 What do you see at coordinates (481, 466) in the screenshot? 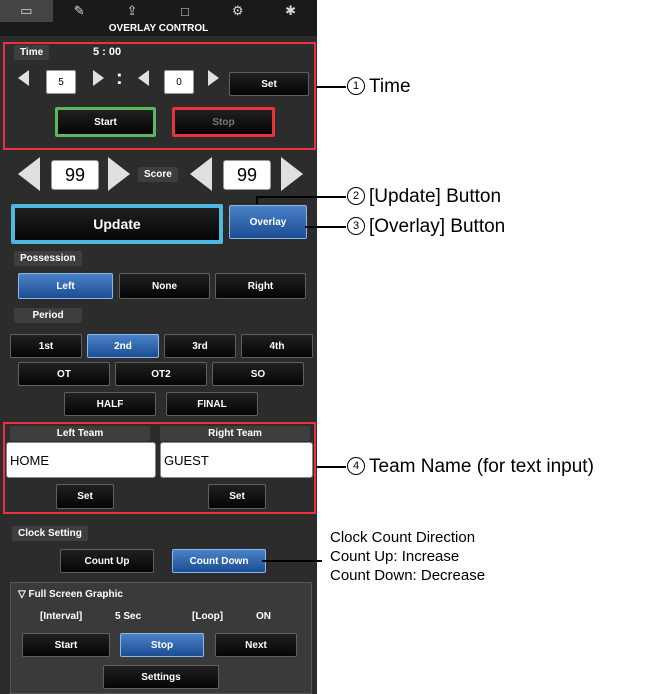
I see `callout-team-name-text: Team Name (for text input)` at bounding box center [481, 466].